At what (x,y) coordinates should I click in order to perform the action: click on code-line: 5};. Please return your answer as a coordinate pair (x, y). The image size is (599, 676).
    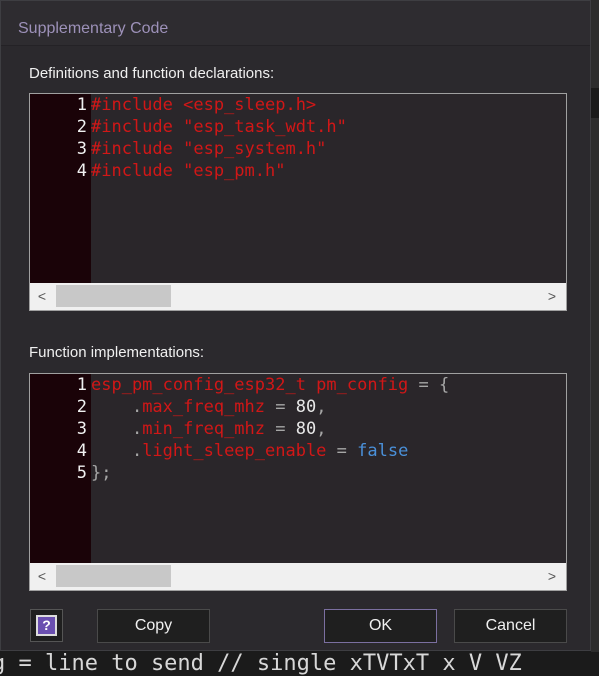
    Looking at the image, I should click on (298, 473).